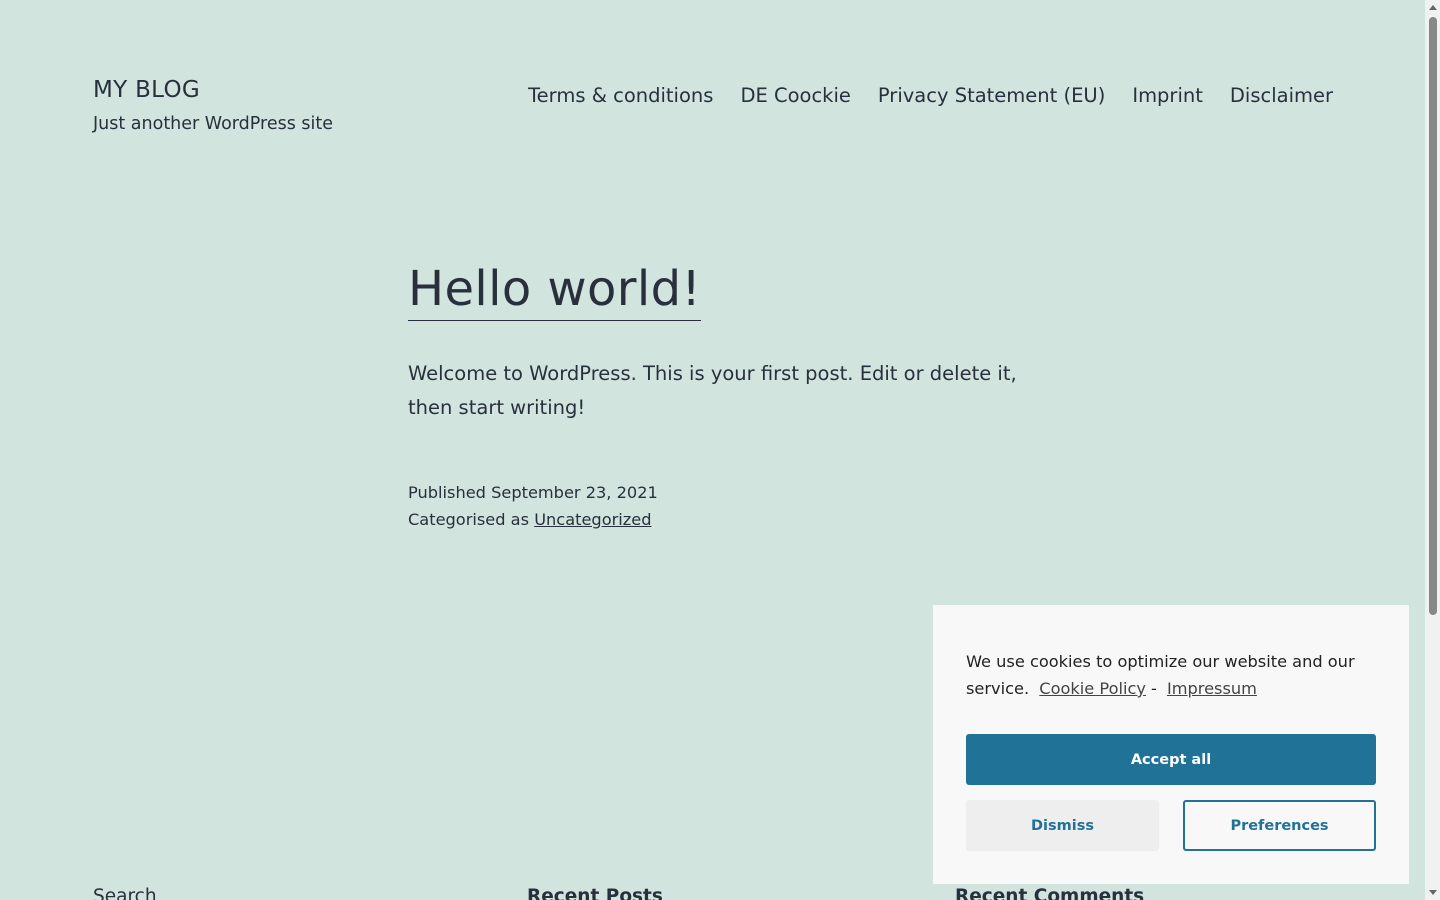 The width and height of the screenshot is (1440, 900). I want to click on widget-title-search: Search, so click(125, 893).